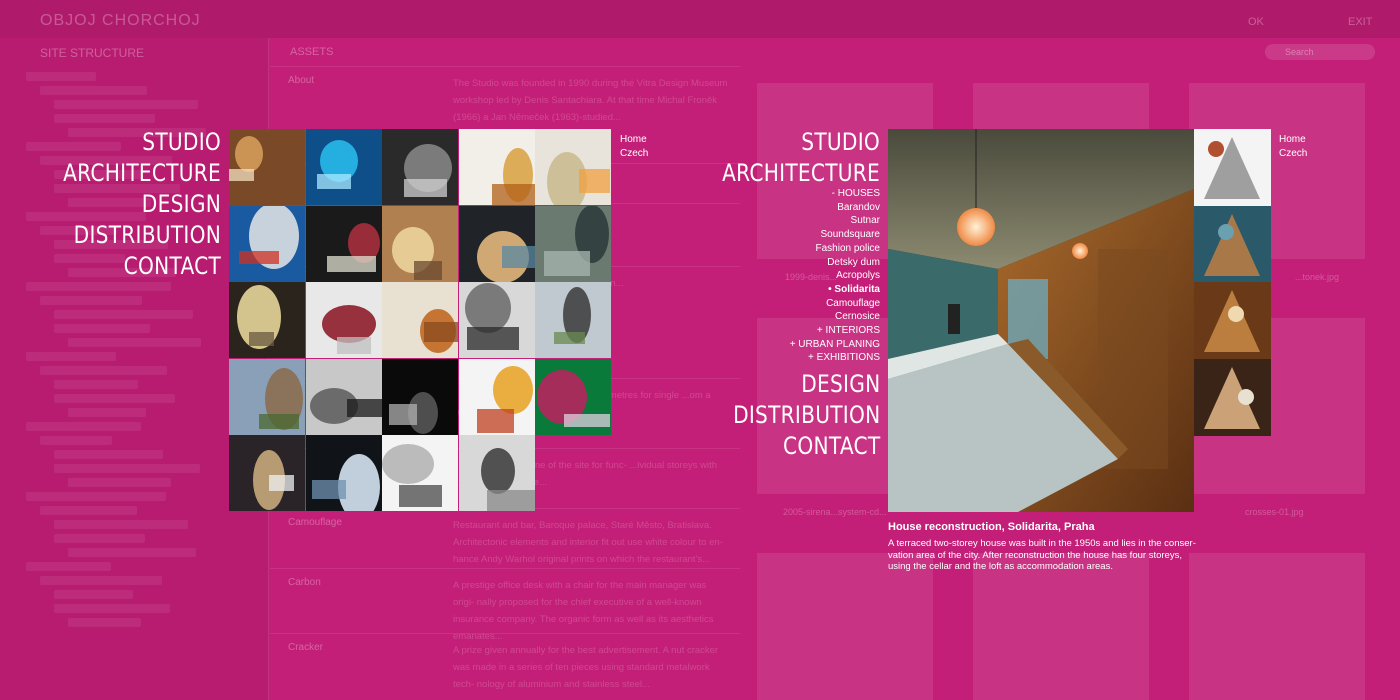 The image size is (1400, 700). Describe the element at coordinates (343, 243) in the screenshot. I see `vase-dark-icon` at that location.